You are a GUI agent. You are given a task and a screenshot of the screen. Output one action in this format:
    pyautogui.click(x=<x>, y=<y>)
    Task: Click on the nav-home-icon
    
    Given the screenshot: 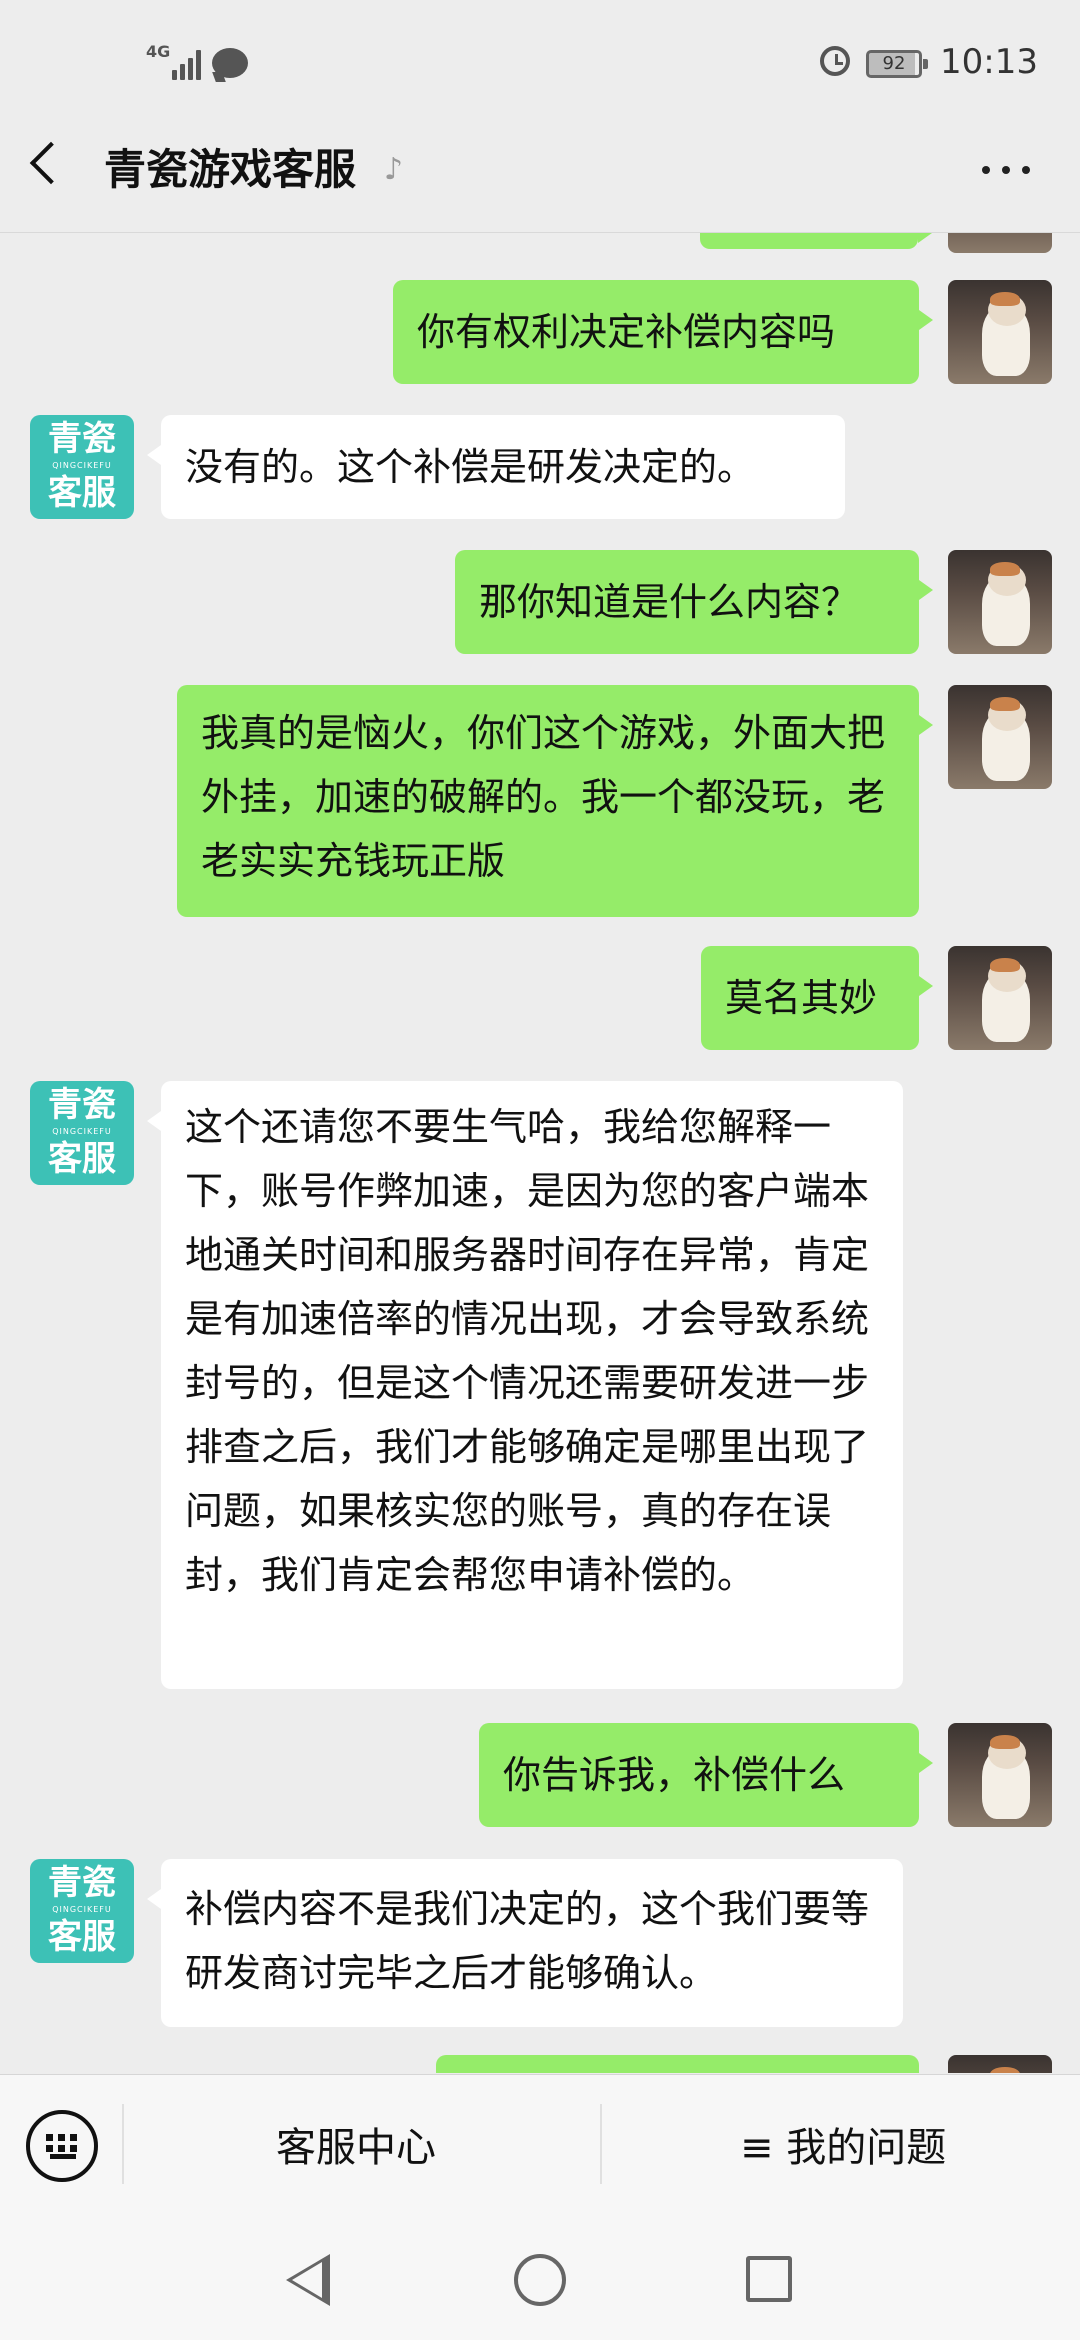 What is the action you would take?
    pyautogui.click(x=540, y=2280)
    